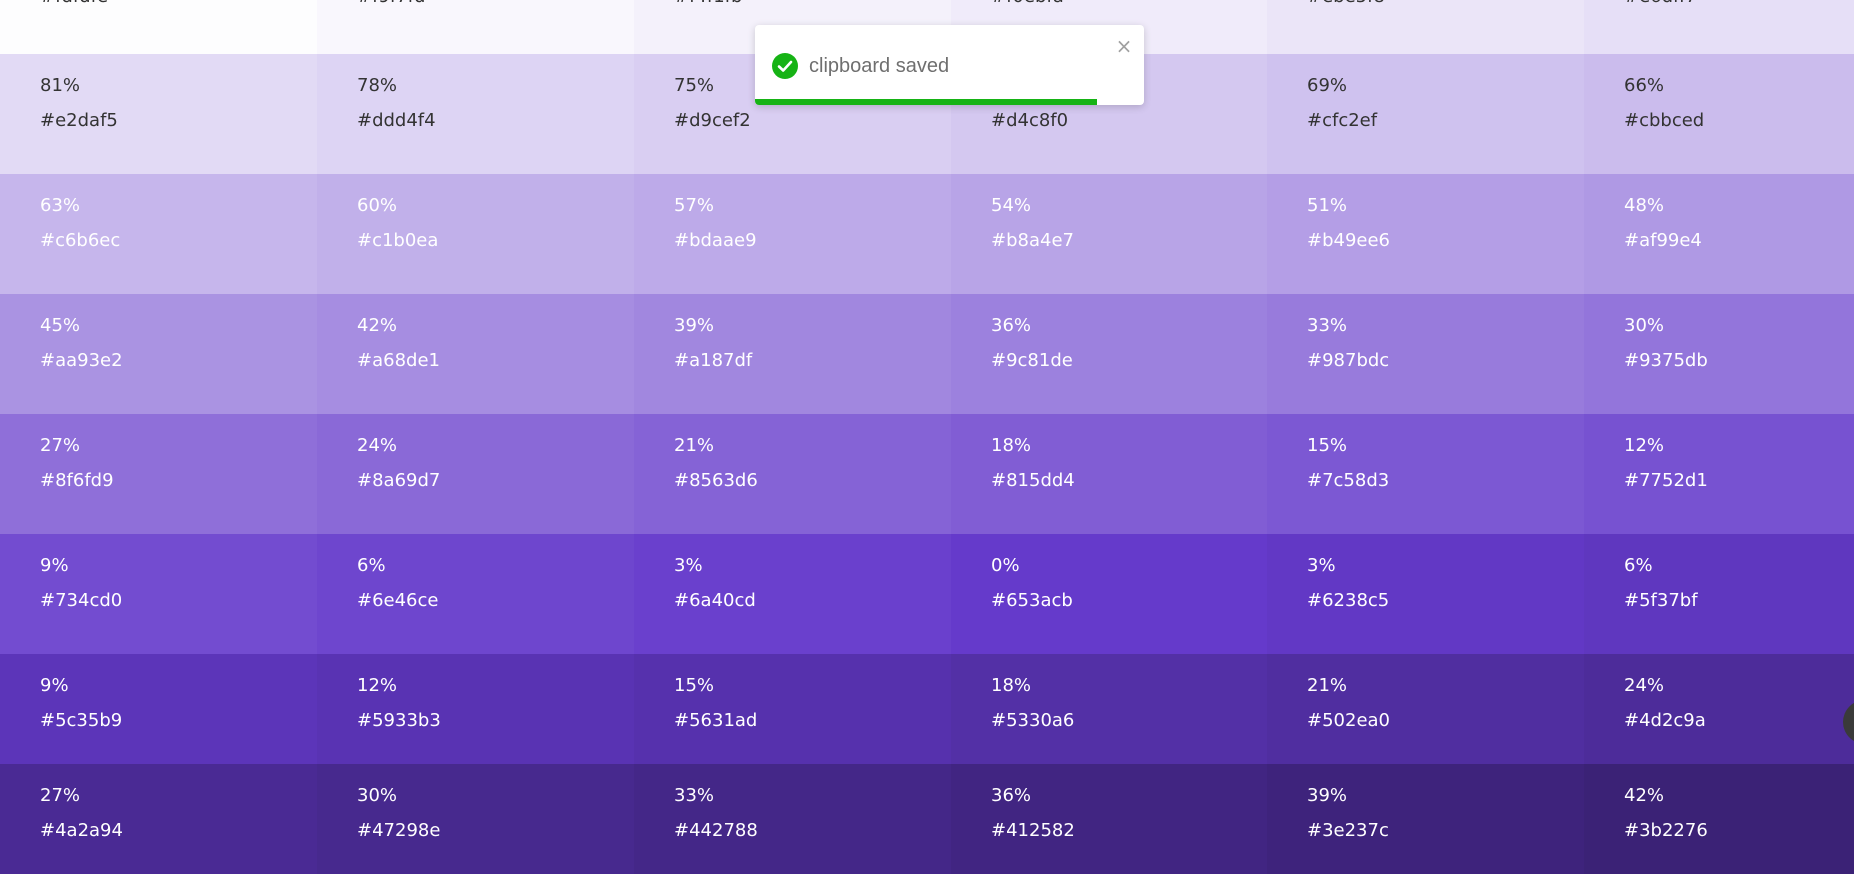 This screenshot has height=874, width=1854. Describe the element at coordinates (1032, 360) in the screenshot. I see `swatch-hex-code: #9c81de` at that location.